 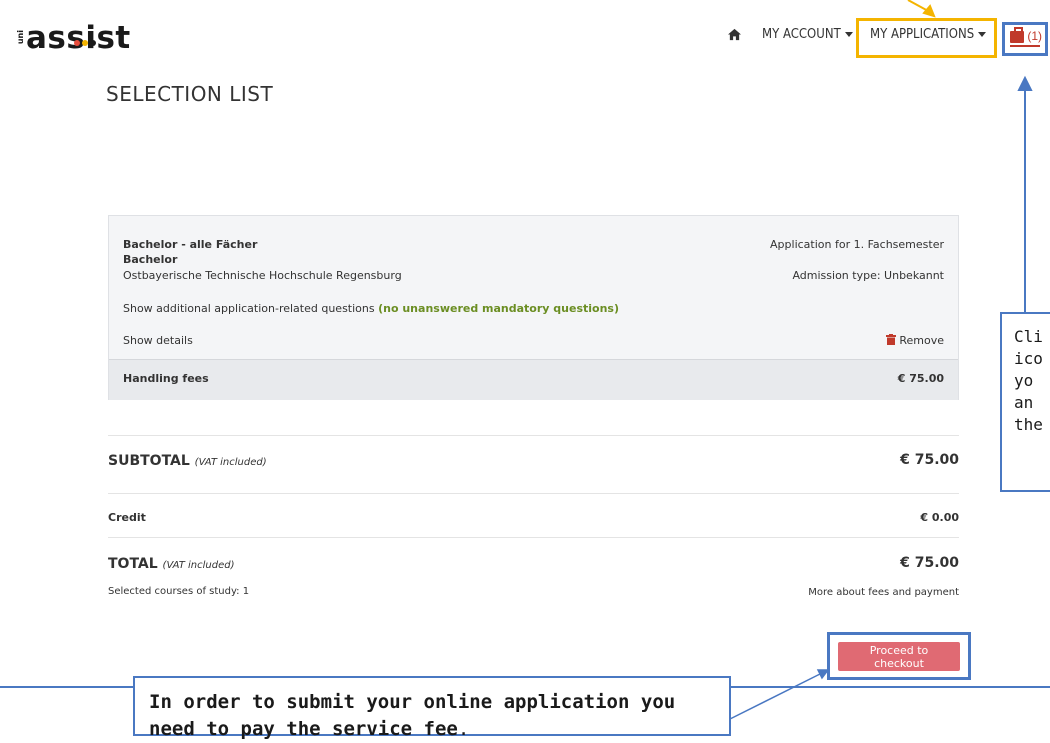 What do you see at coordinates (926, 38) in the screenshot?
I see `my-applications-highlight` at bounding box center [926, 38].